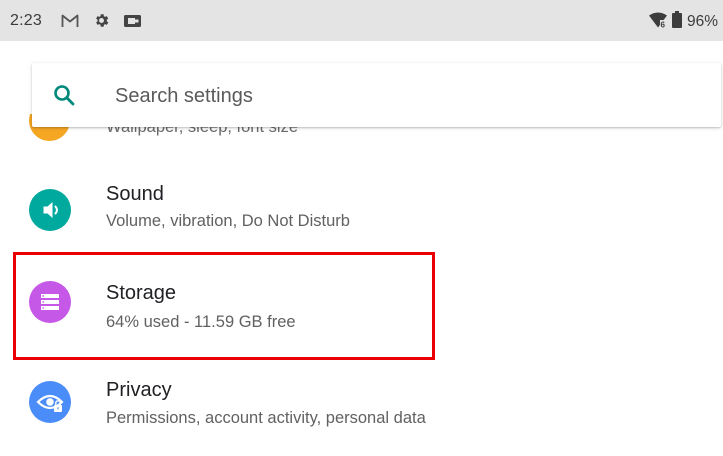  Describe the element at coordinates (376, 95) in the screenshot. I see `search-bar: Search settings` at that location.